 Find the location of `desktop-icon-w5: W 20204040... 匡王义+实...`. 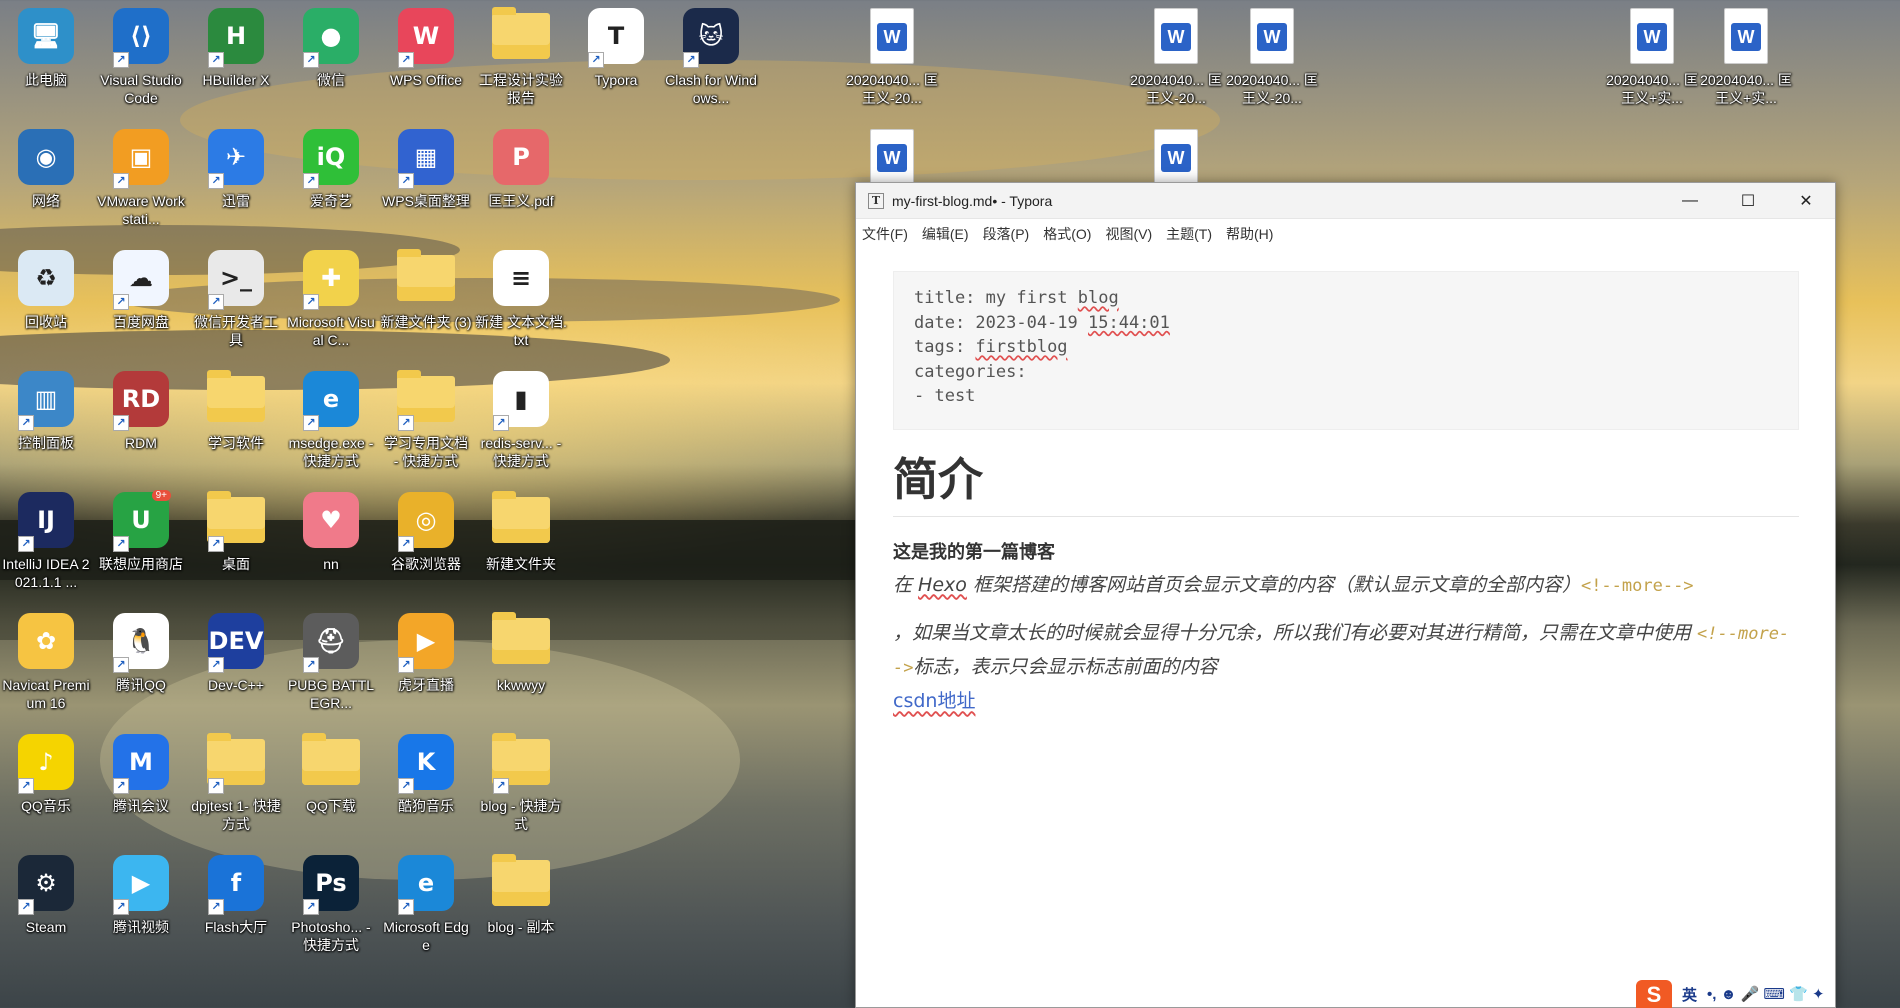

desktop-icon-w5: W 20204040... 匡王义+实... is located at coordinates (1746, 60).